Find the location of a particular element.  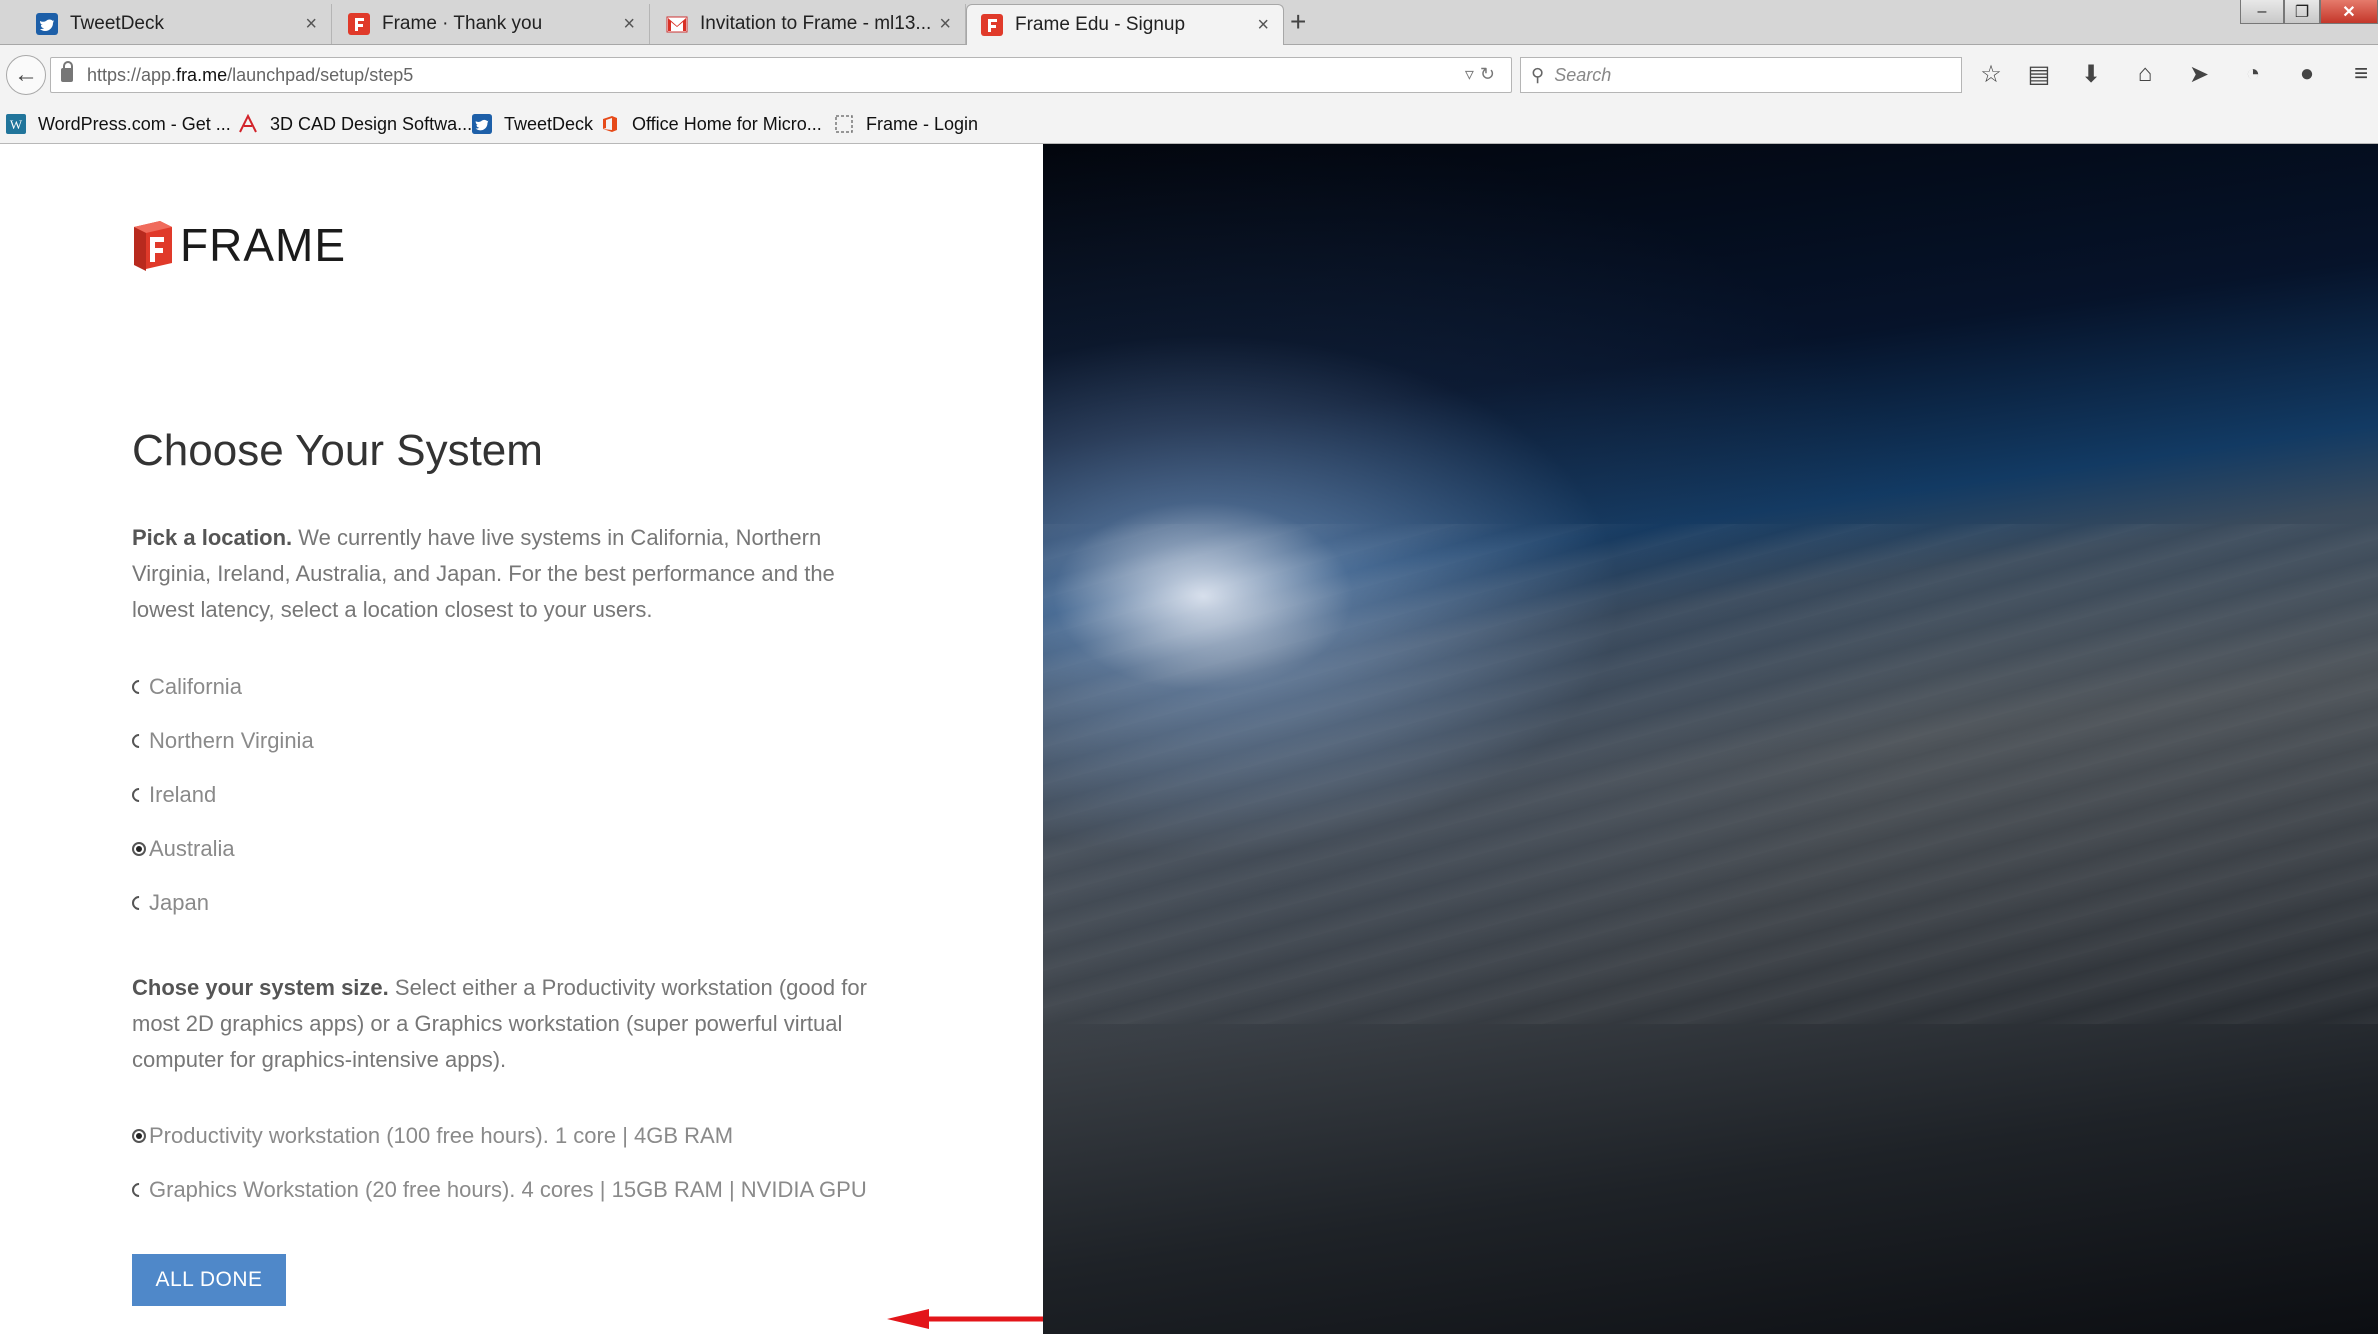

bookmark-label: Frame - Login is located at coordinates (922, 123).